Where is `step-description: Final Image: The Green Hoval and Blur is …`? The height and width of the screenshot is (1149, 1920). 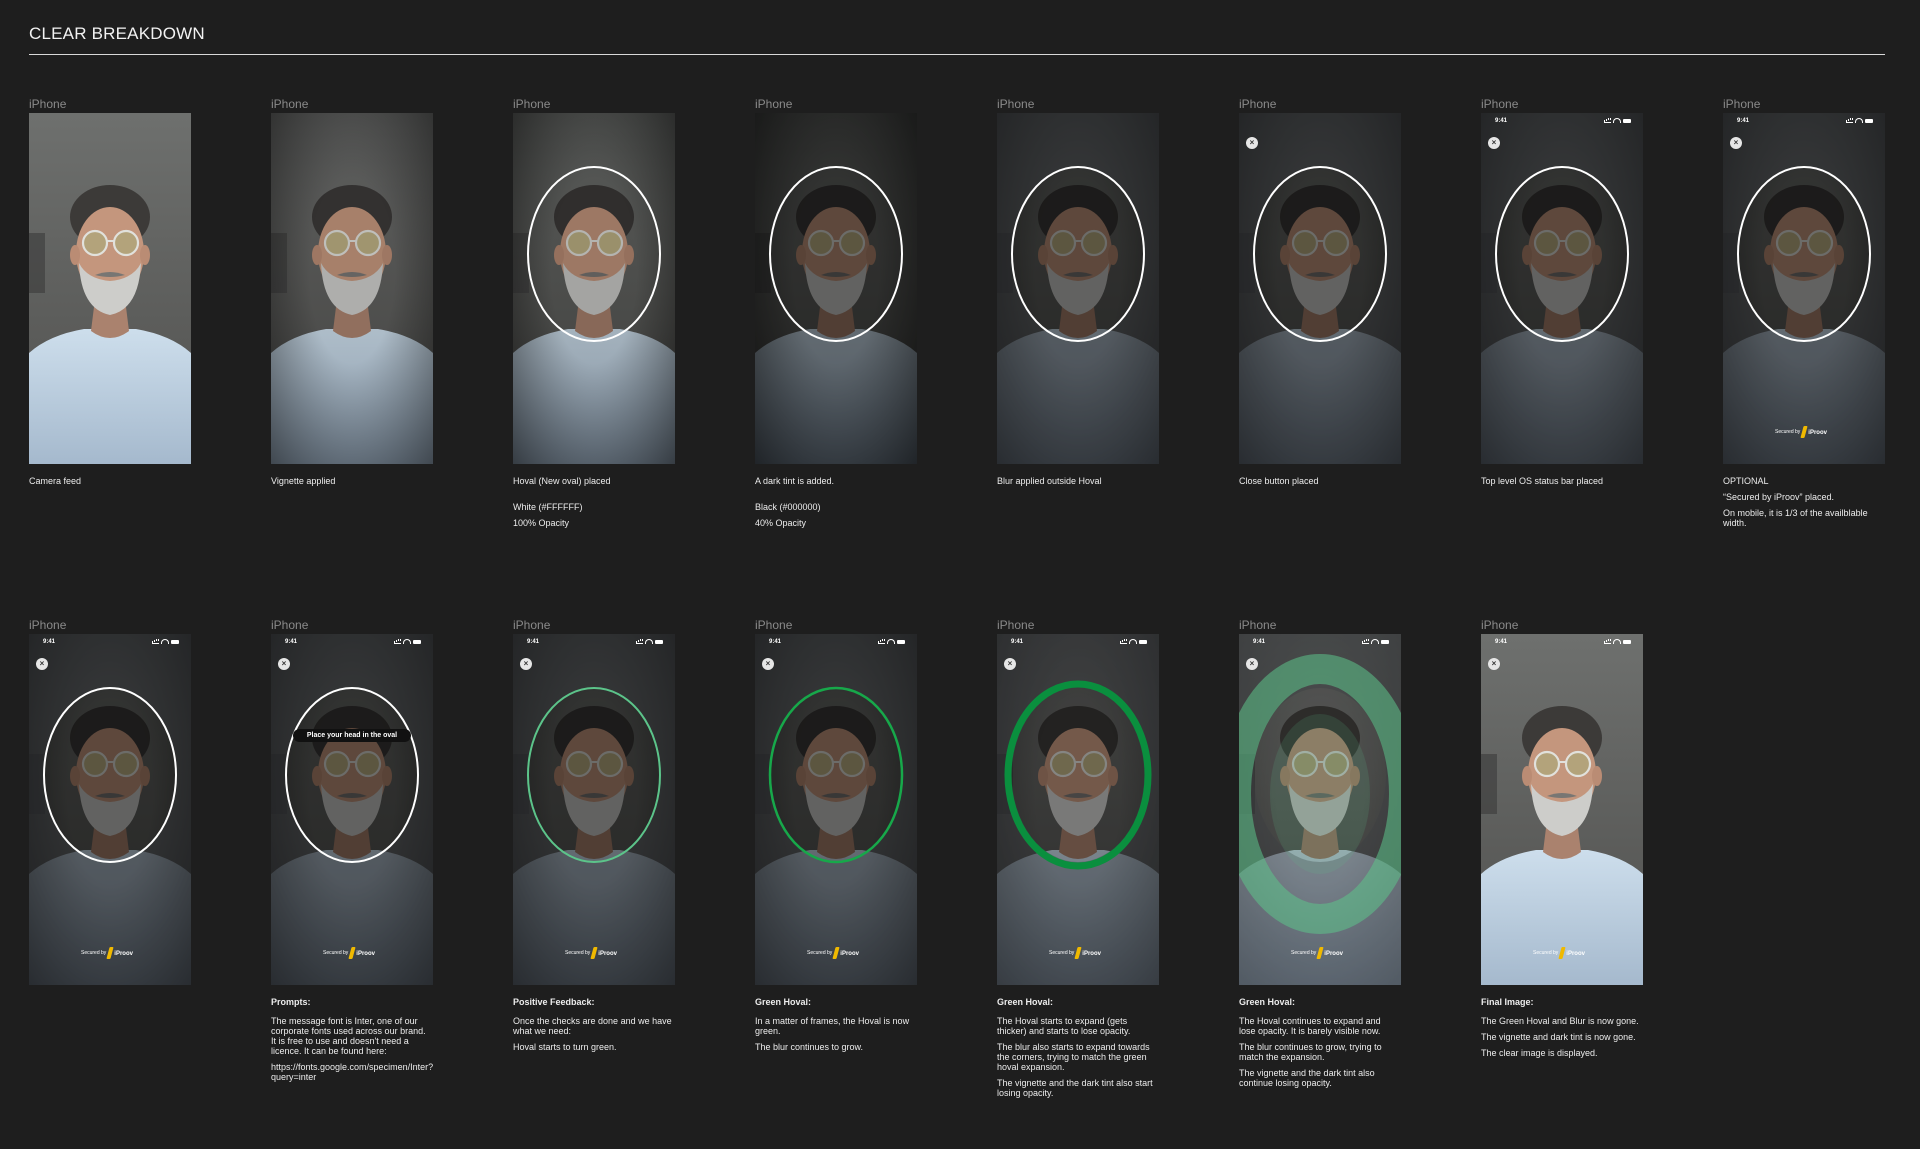 step-description: Final Image: The Green Hoval and Blur is … is located at coordinates (1561, 1027).